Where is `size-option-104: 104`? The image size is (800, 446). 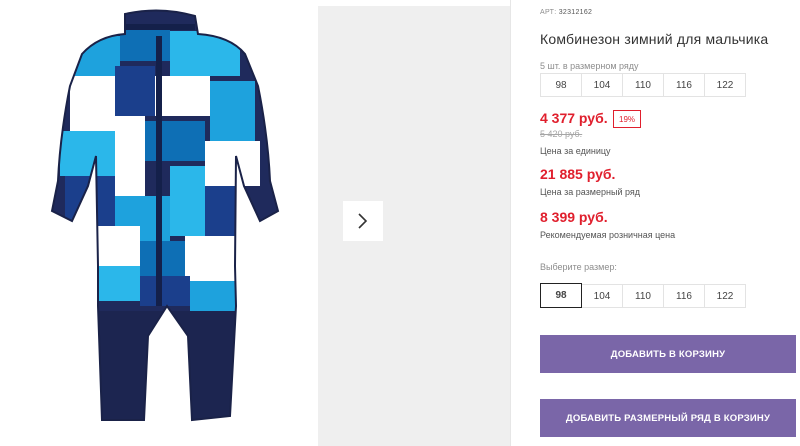 size-option-104: 104 is located at coordinates (602, 296).